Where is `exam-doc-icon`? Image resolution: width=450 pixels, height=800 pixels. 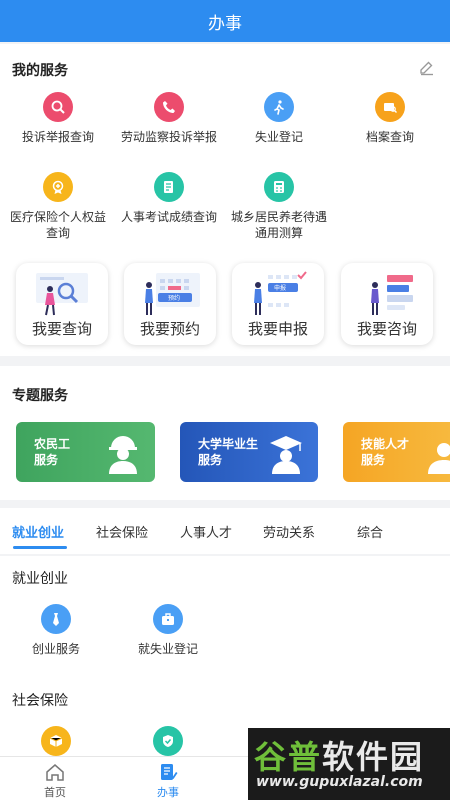 exam-doc-icon is located at coordinates (169, 187).